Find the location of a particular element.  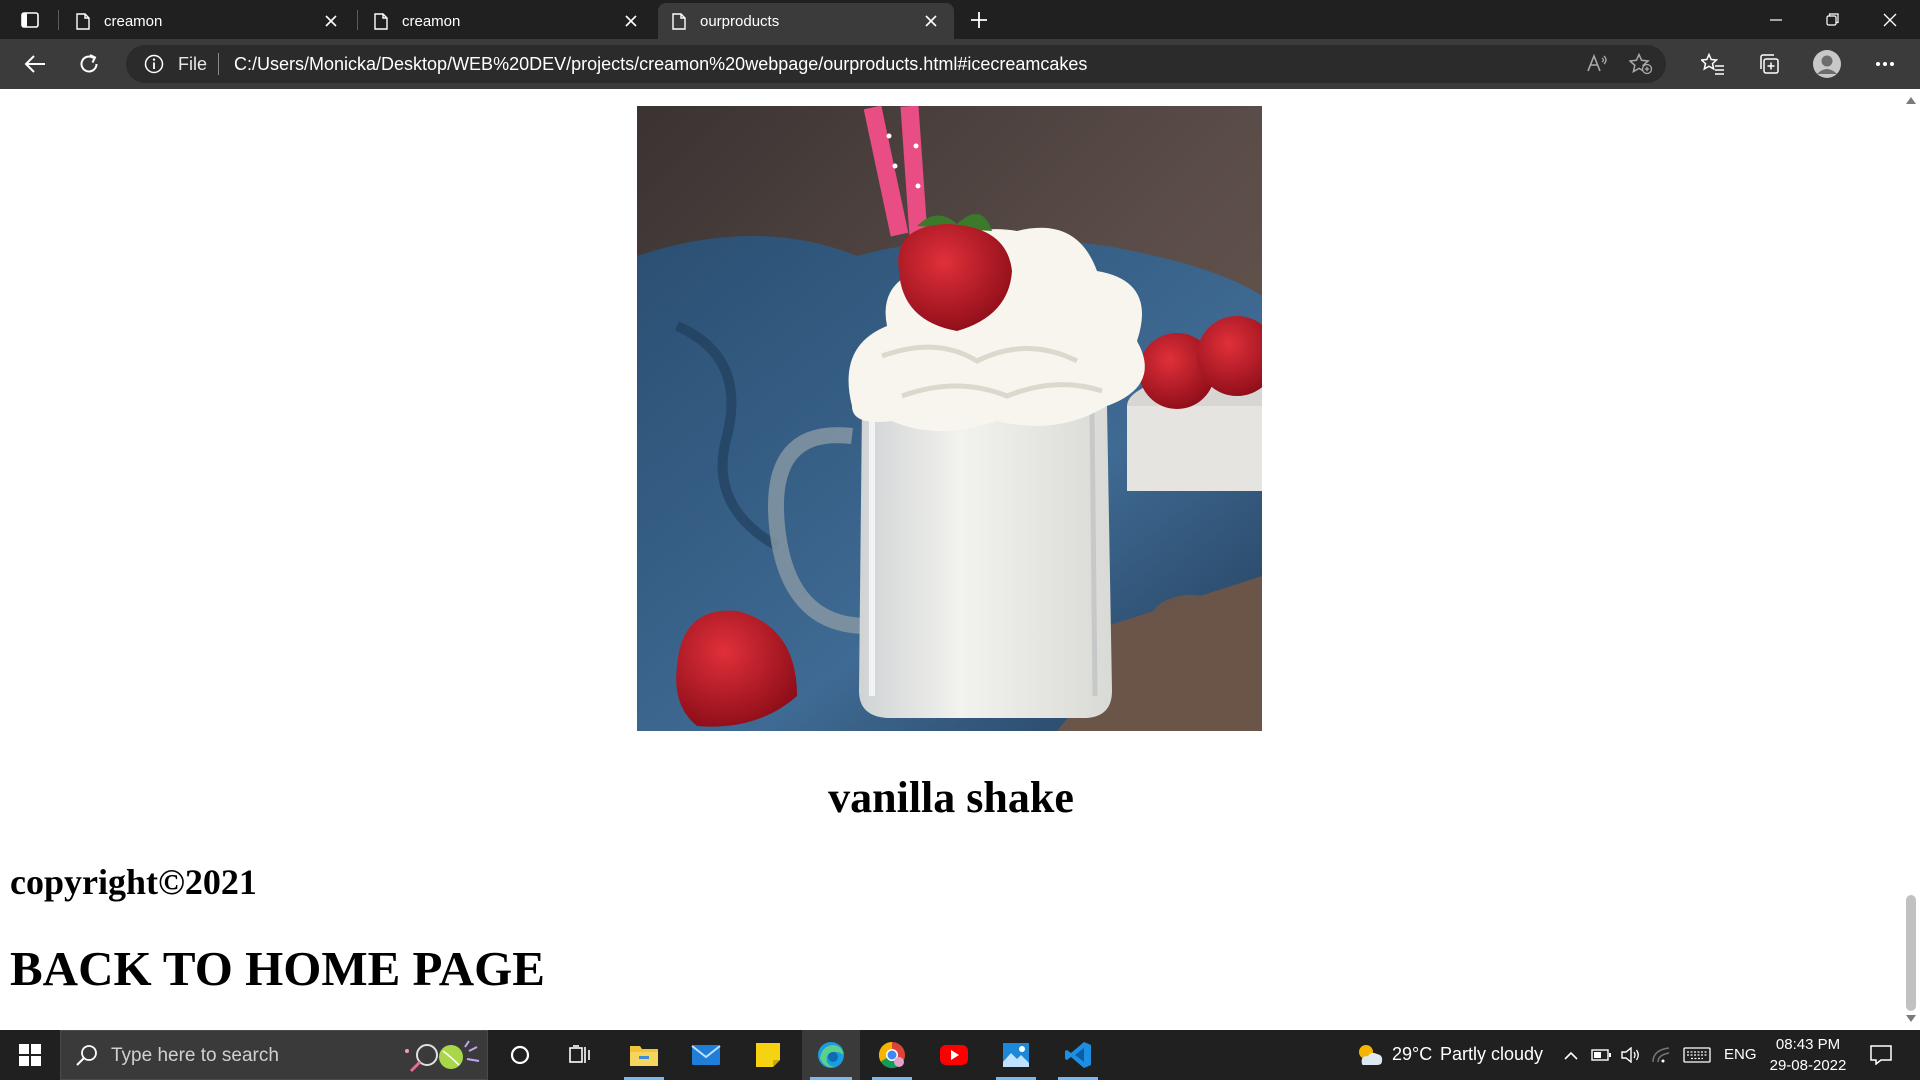

cortana-button is located at coordinates (520, 1055).